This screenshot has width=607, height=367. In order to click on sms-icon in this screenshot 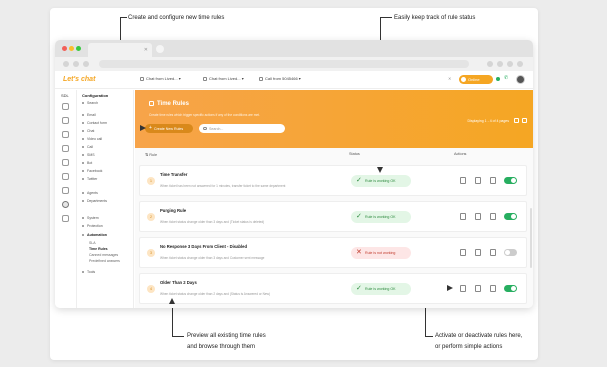, I will do `click(65, 162)`.